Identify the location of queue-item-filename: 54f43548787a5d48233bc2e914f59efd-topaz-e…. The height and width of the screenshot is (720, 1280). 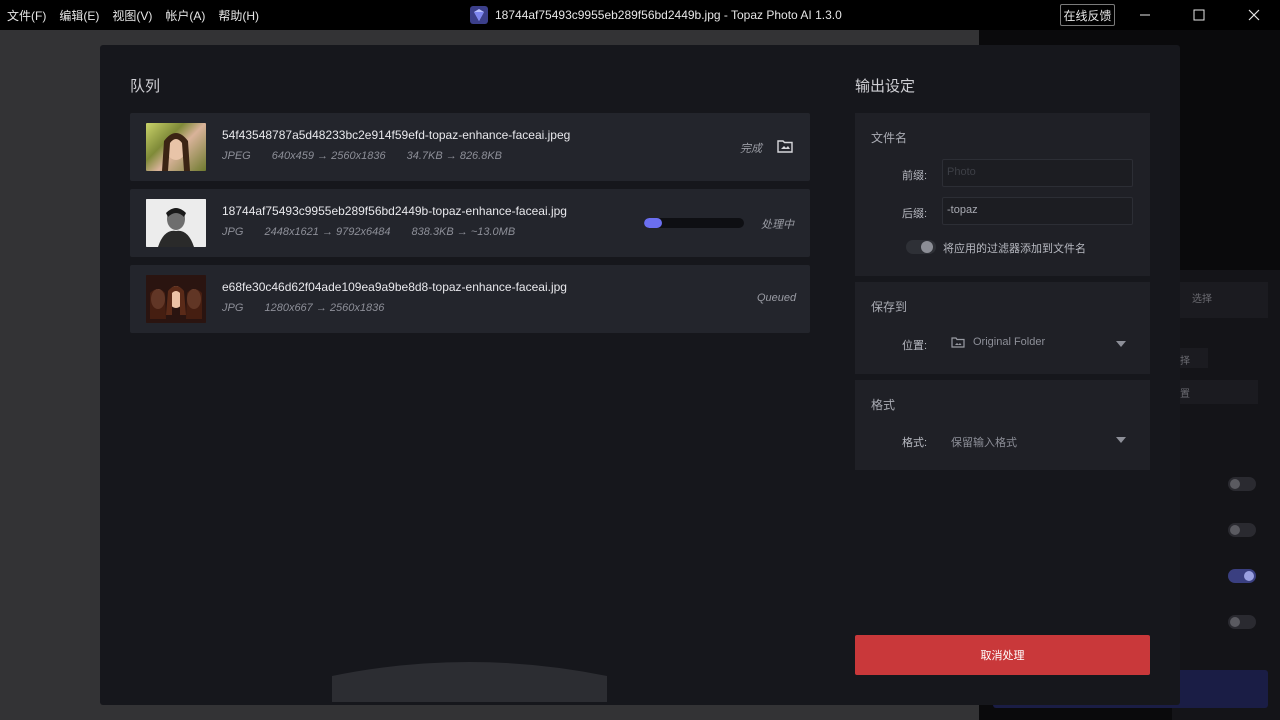
(396, 135).